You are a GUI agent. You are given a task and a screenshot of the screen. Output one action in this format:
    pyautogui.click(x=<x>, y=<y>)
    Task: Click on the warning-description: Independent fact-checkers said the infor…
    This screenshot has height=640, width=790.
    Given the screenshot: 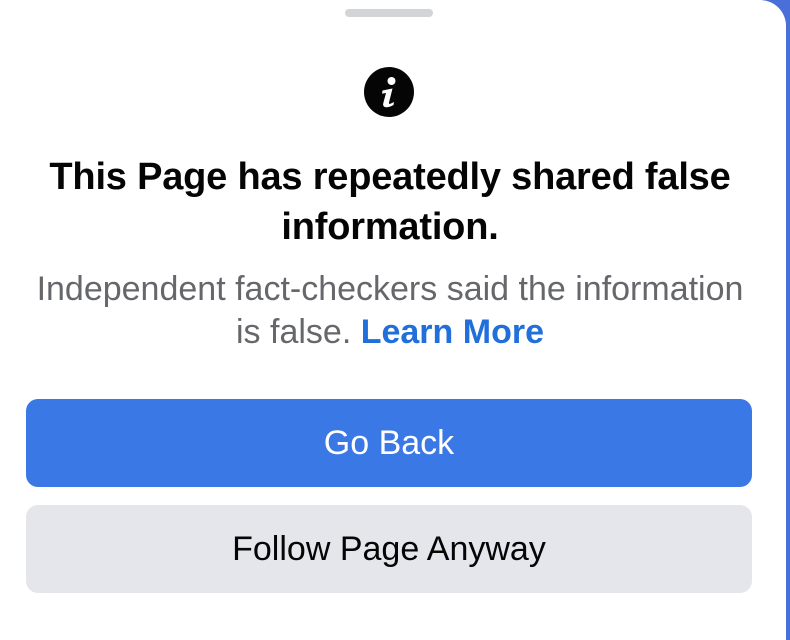 What is the action you would take?
    pyautogui.click(x=390, y=311)
    